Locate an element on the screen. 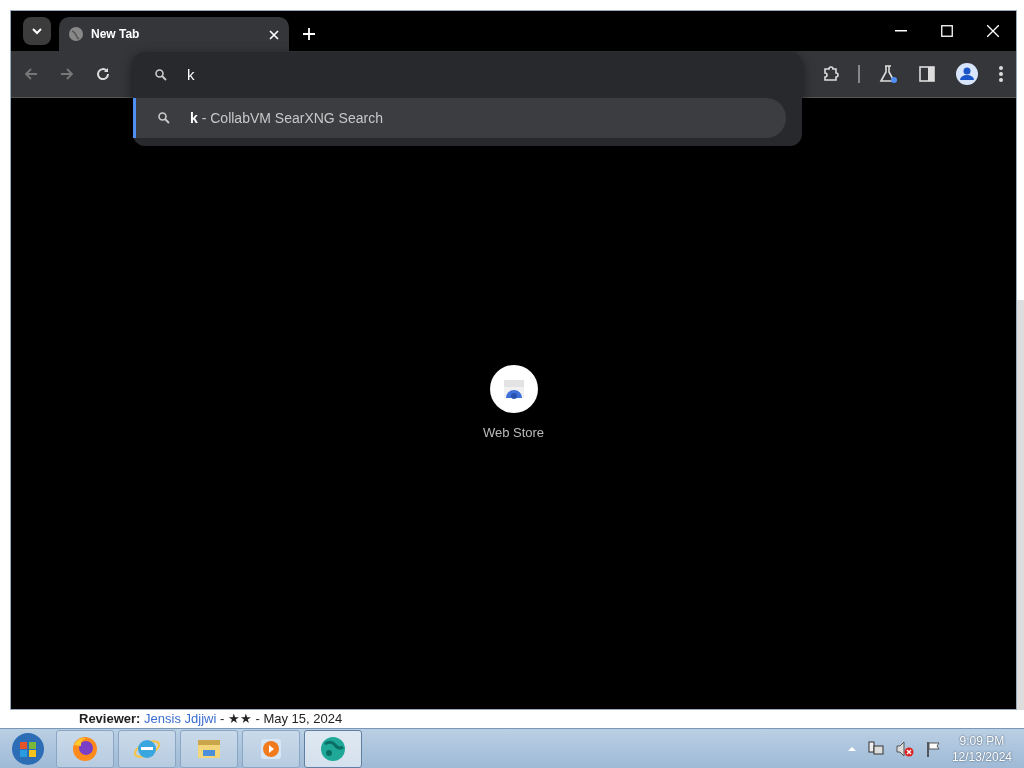  chevron-down-icon is located at coordinates (37, 31).